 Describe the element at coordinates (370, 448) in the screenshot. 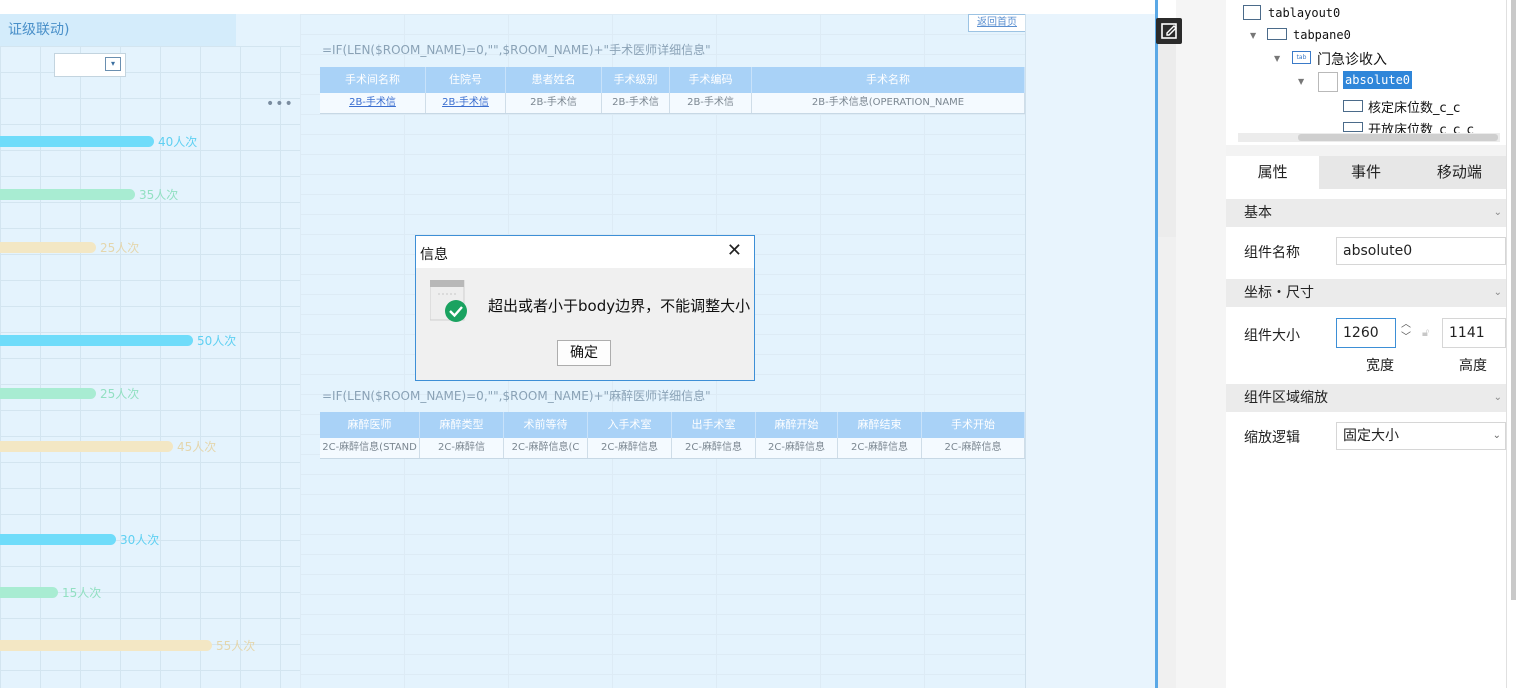

I see `table-cell: 2C-麻醉信息(STAND` at that location.